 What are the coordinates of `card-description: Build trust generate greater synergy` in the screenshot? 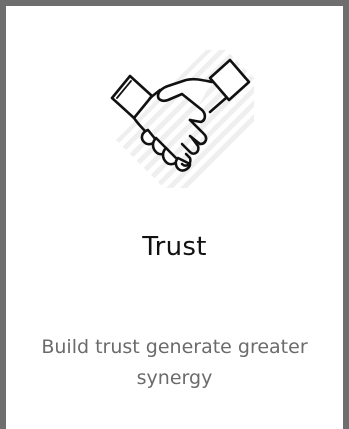 It's located at (174, 362).